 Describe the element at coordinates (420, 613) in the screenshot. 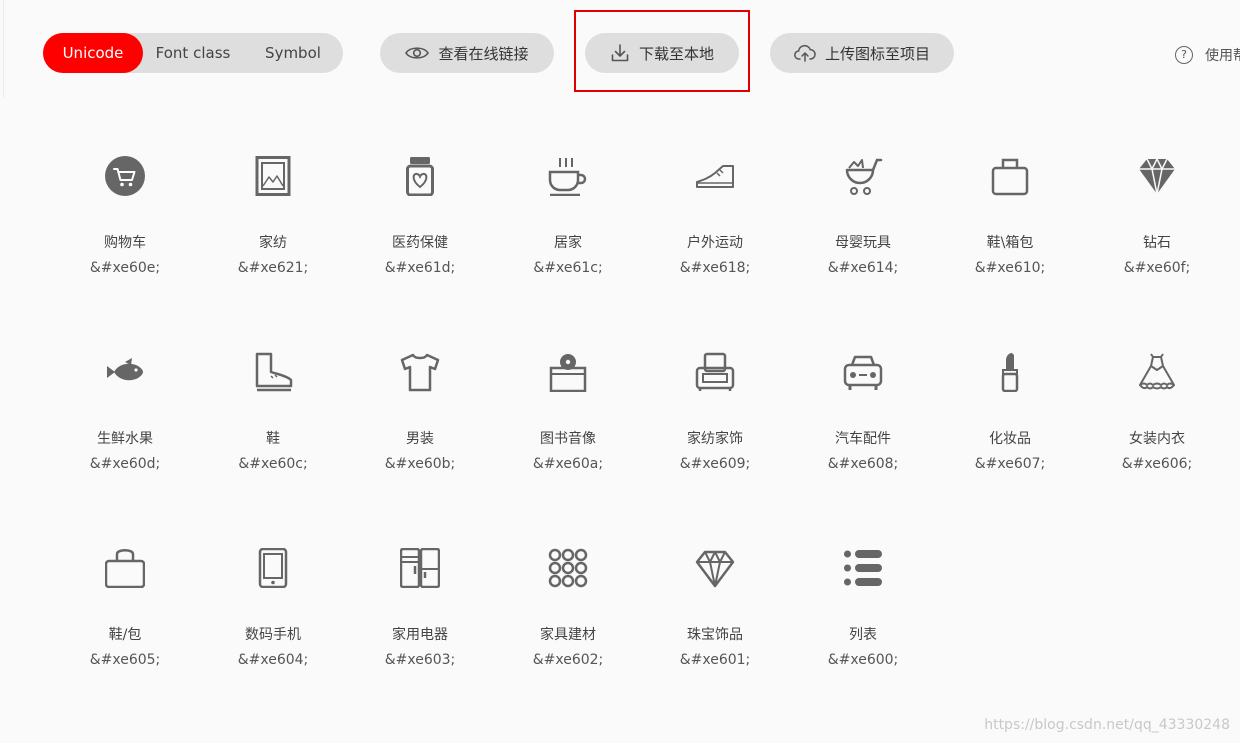

I see `icon-card: 家用电器 &#xe603;` at that location.